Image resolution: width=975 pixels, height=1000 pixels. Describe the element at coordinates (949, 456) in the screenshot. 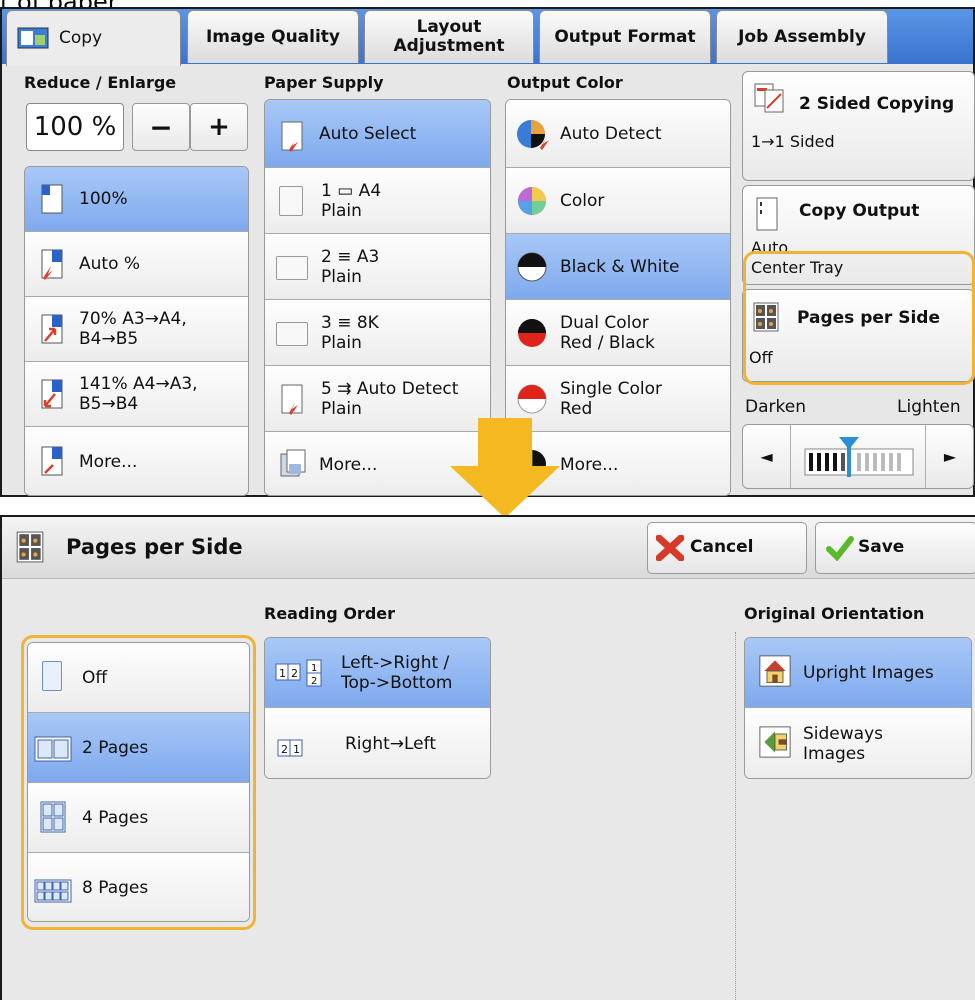

I see `lighten-button: ►` at that location.